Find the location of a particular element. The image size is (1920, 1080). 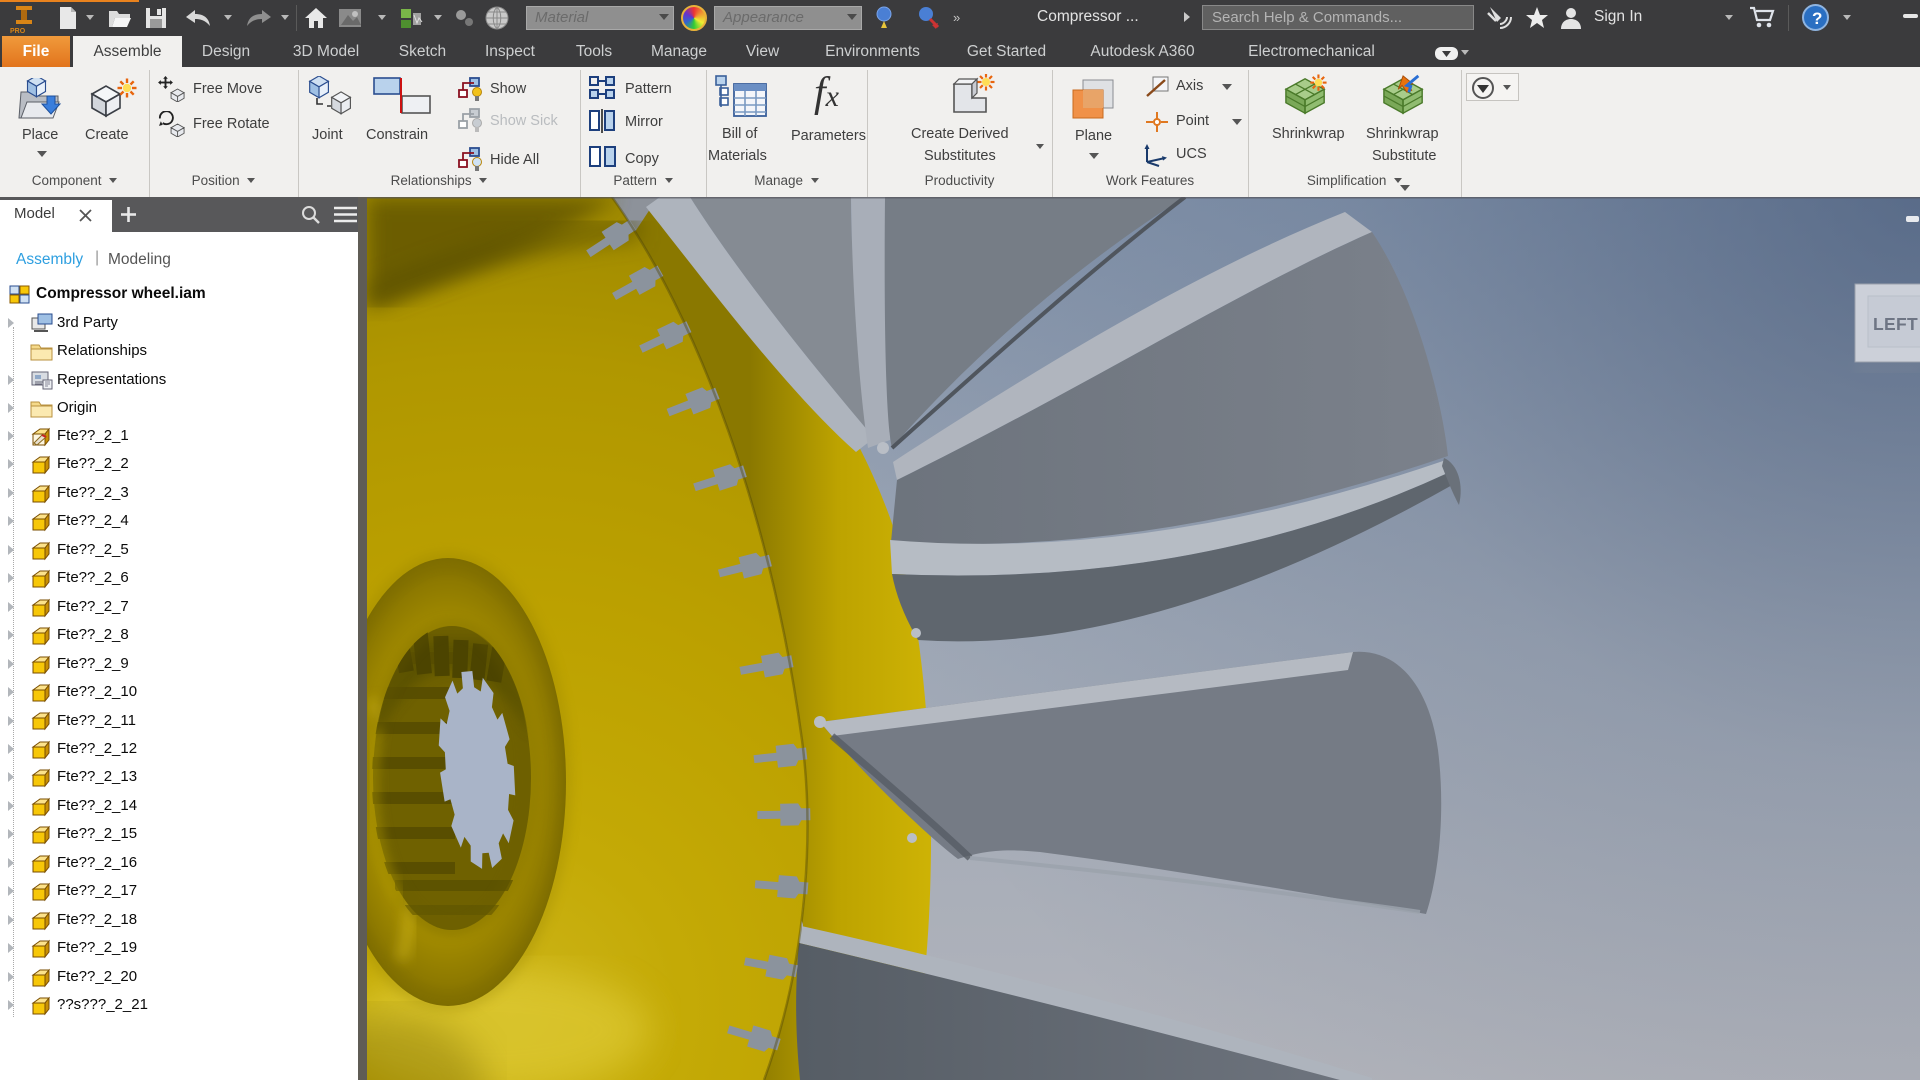

svg-text: LEFT is located at coordinates (1895, 324).